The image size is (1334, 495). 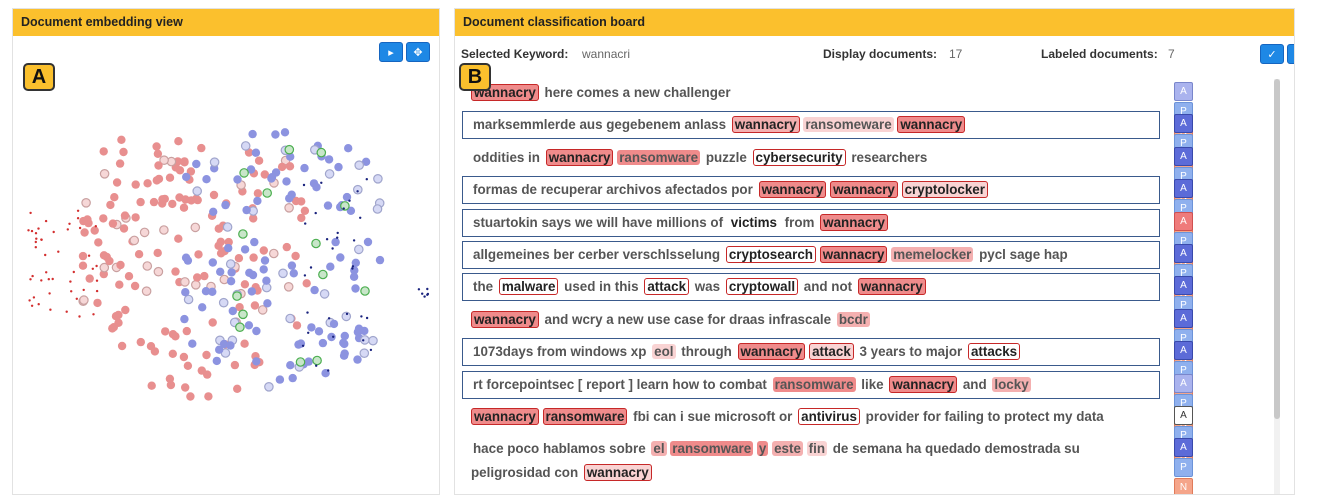 I want to click on keyword-token: fin, so click(x=817, y=449).